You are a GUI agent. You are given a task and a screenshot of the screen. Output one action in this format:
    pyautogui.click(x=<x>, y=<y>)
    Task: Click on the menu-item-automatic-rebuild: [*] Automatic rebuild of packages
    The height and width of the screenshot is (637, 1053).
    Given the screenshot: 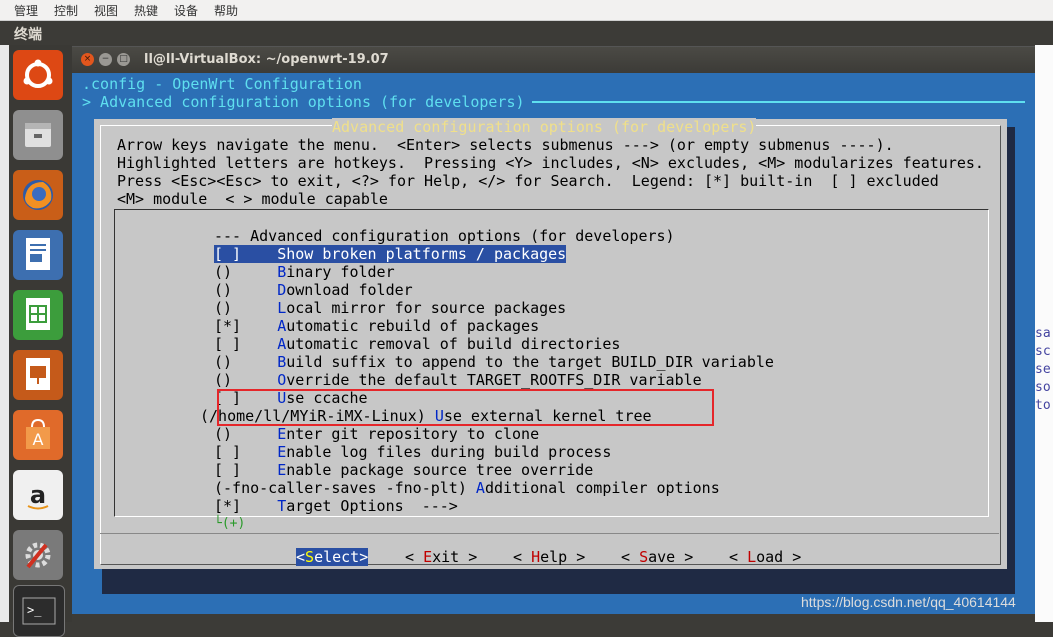 What is the action you would take?
    pyautogui.click(x=376, y=326)
    